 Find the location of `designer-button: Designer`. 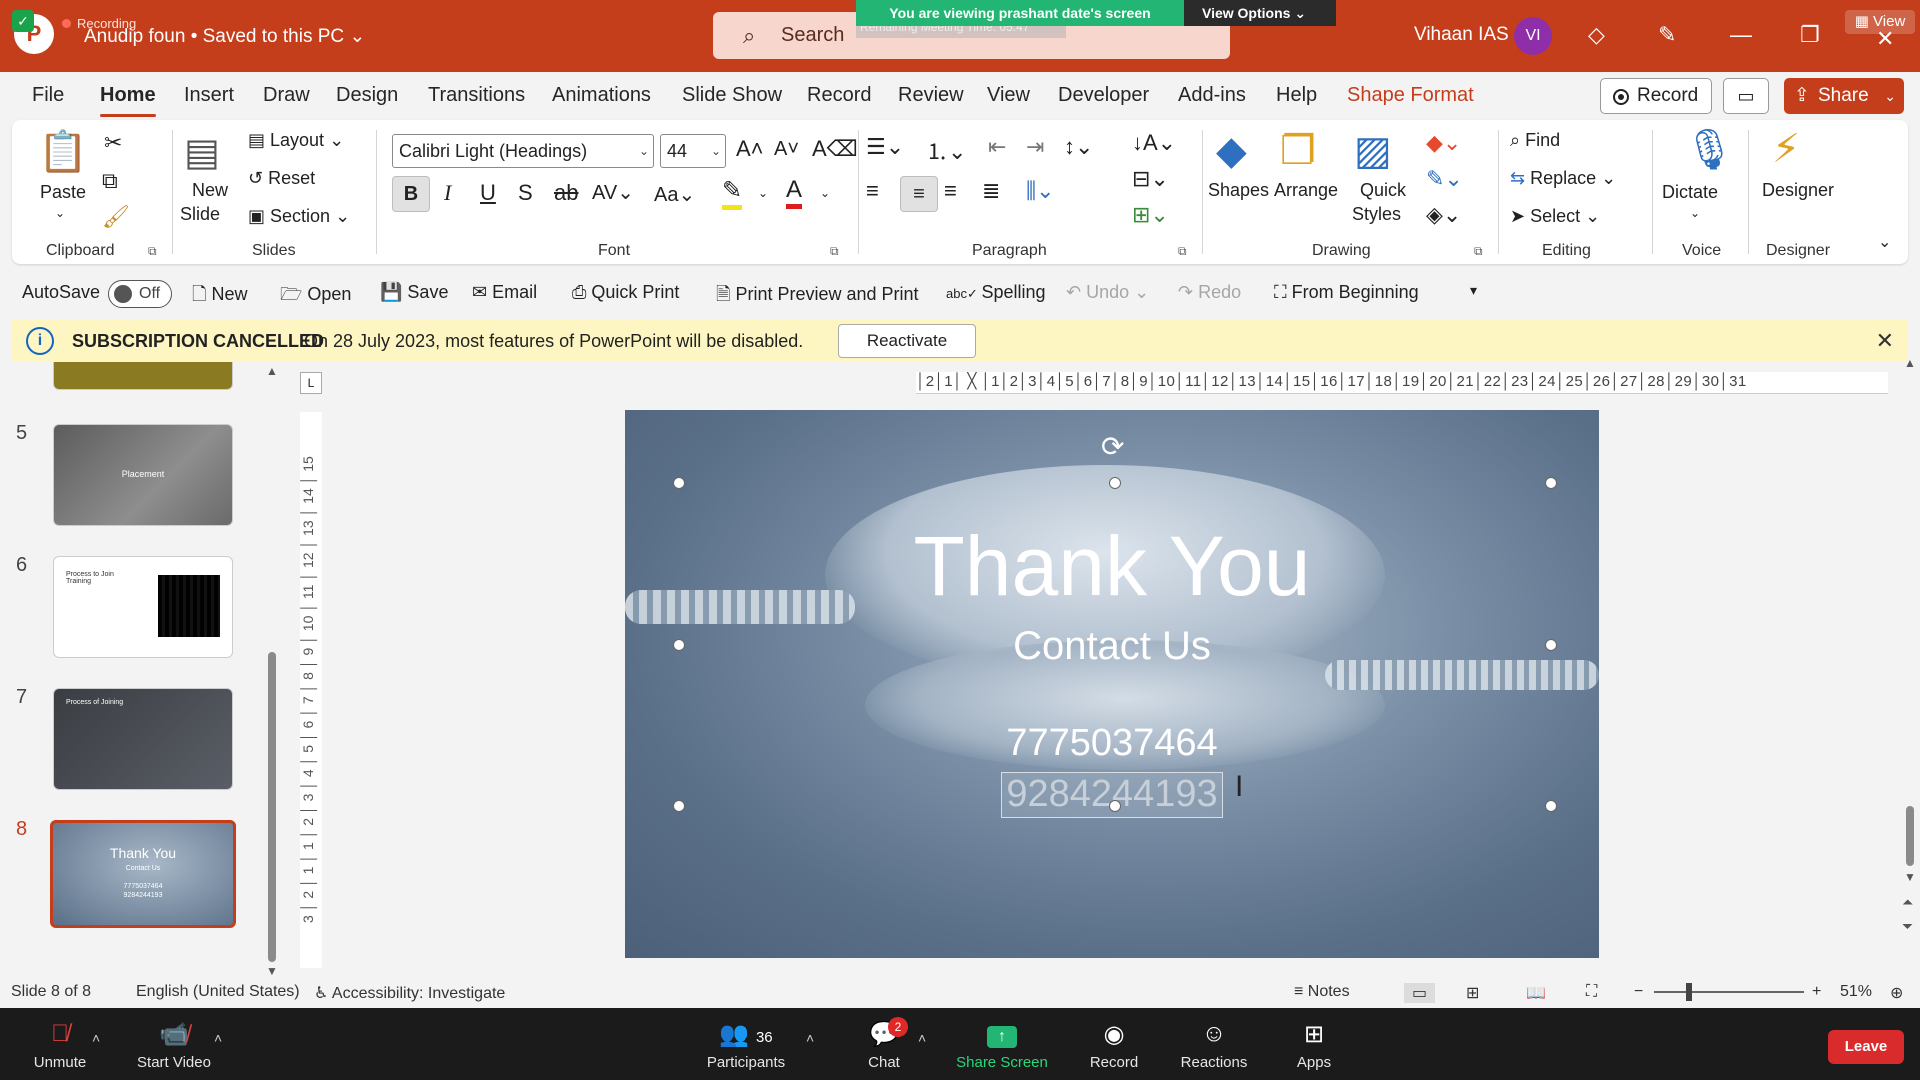

designer-button: Designer is located at coordinates (1798, 190).